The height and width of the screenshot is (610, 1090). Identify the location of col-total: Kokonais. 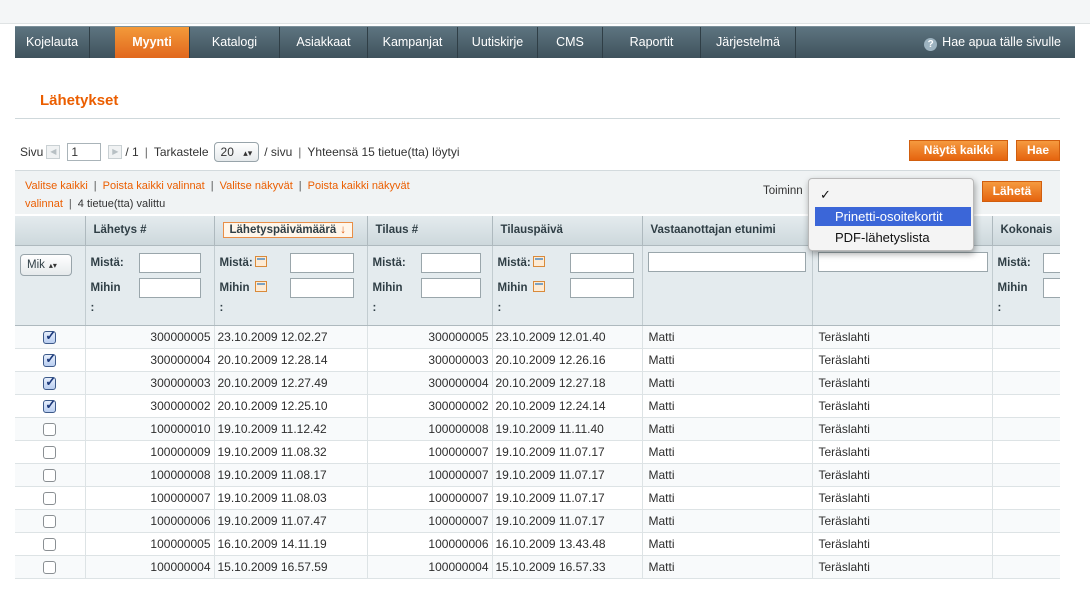
(1026, 231).